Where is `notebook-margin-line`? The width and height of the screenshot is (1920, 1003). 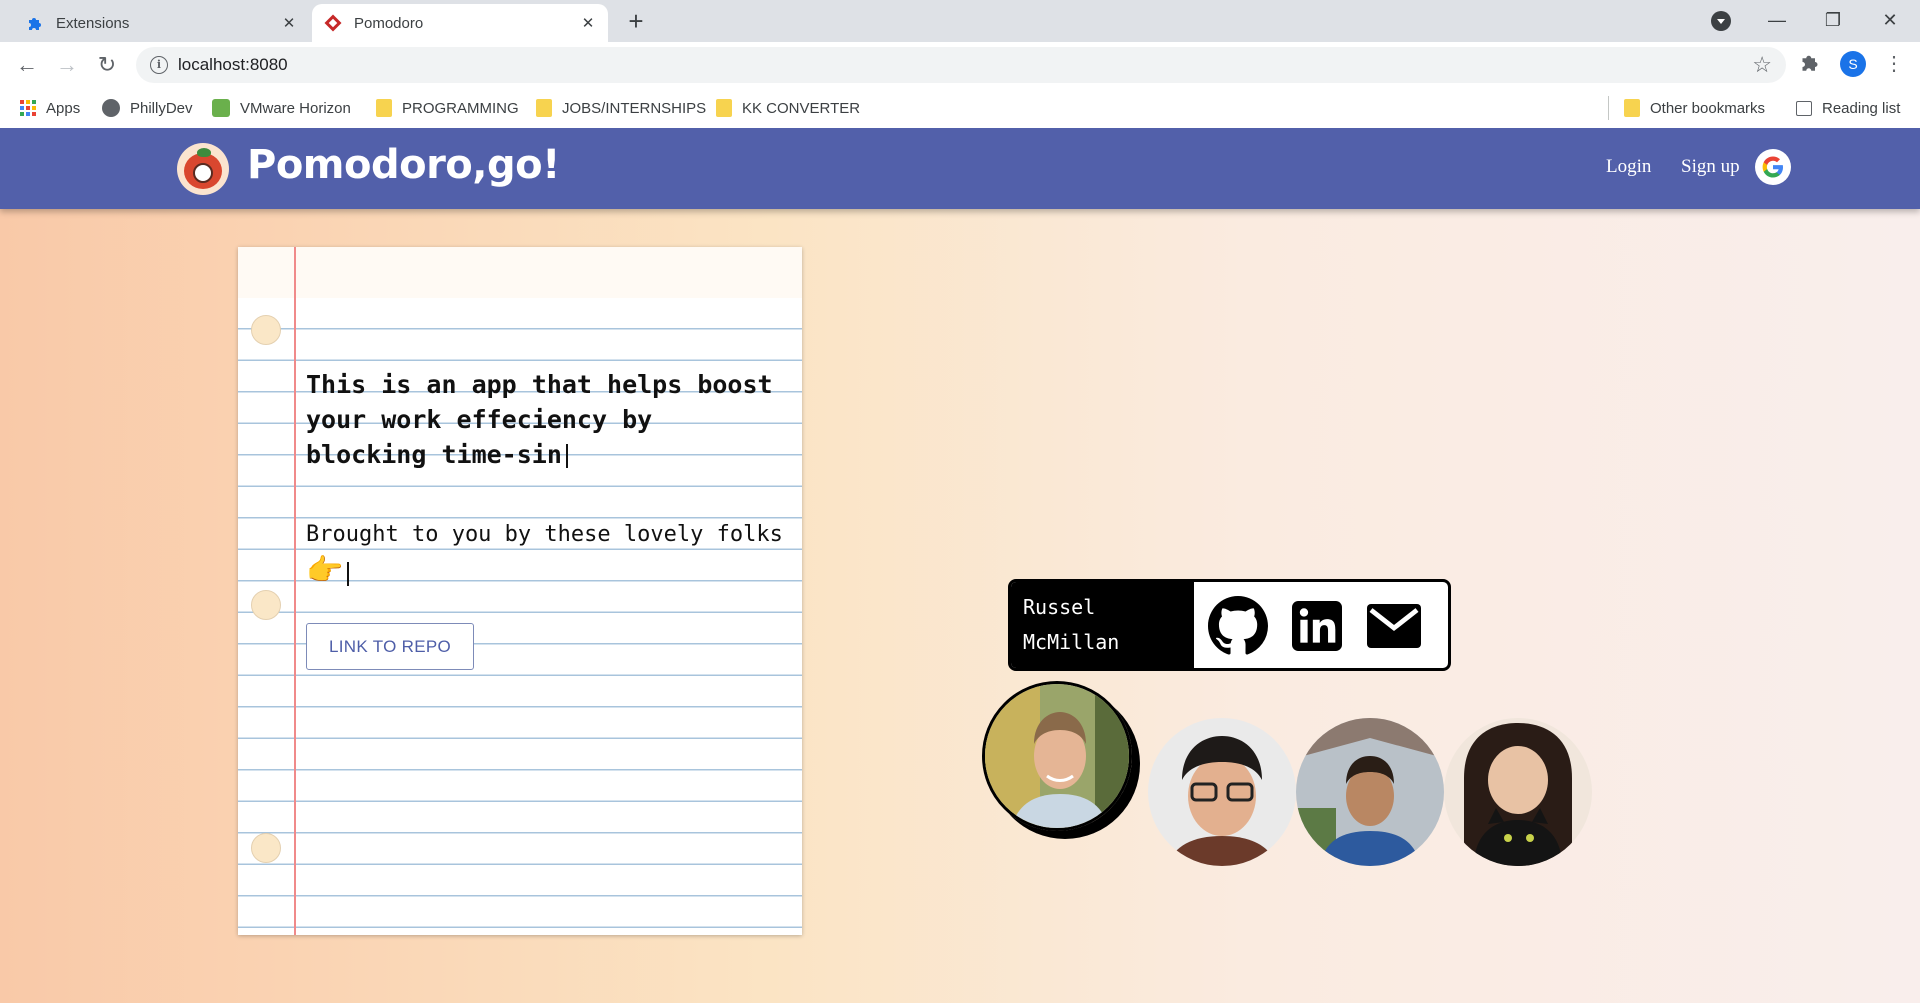
notebook-margin-line is located at coordinates (295, 591).